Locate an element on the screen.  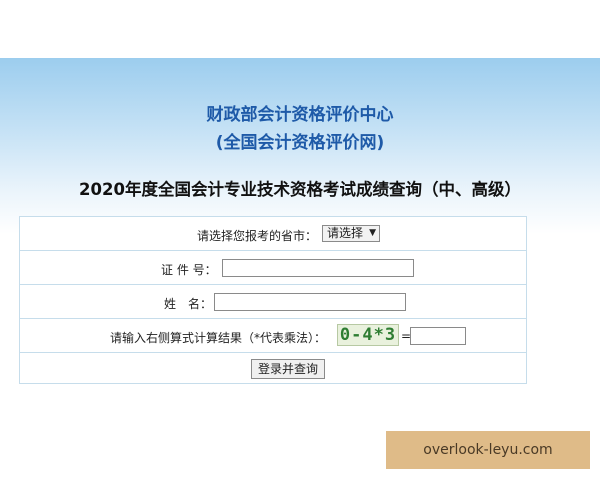
id-number-row: 证 件 号： is located at coordinates (273, 268).